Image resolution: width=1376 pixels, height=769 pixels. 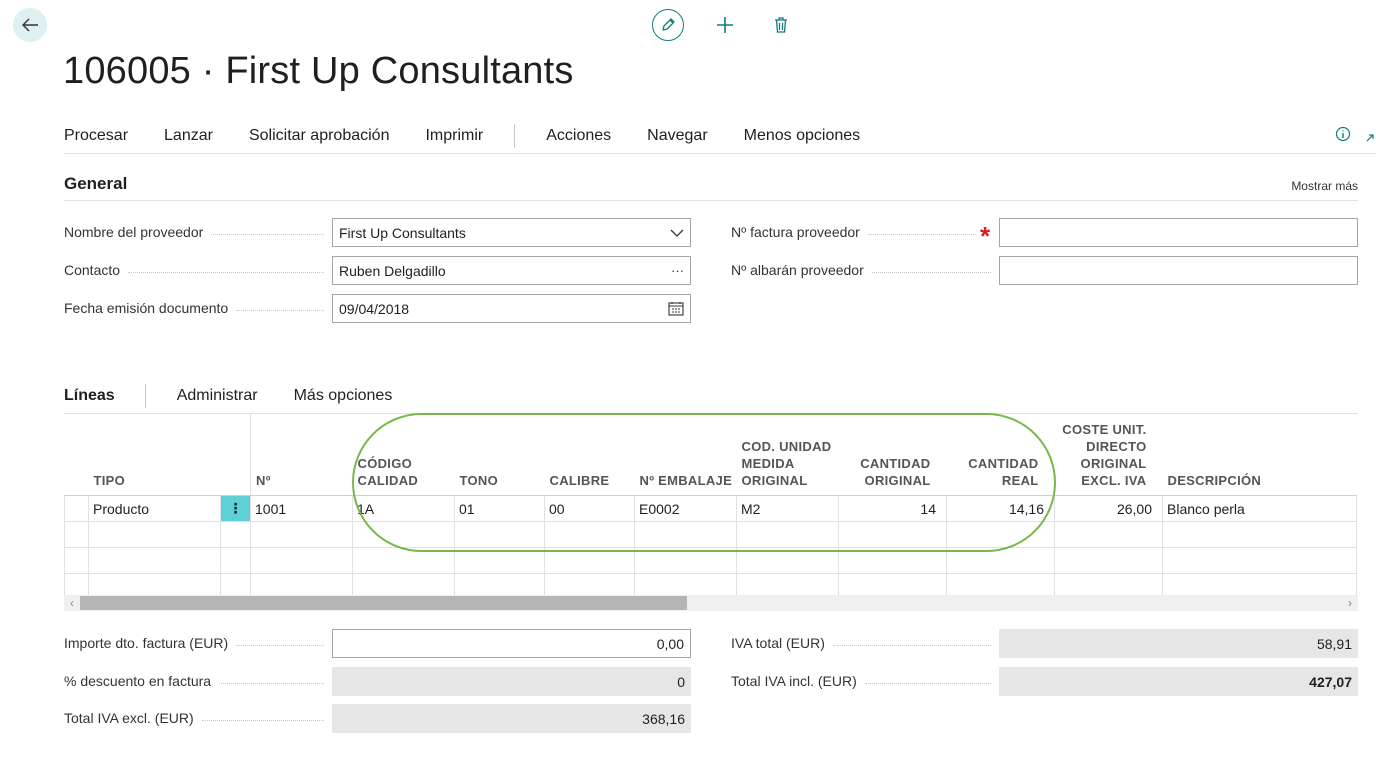 What do you see at coordinates (589, 508) in the screenshot?
I see `cell-calibre: 00` at bounding box center [589, 508].